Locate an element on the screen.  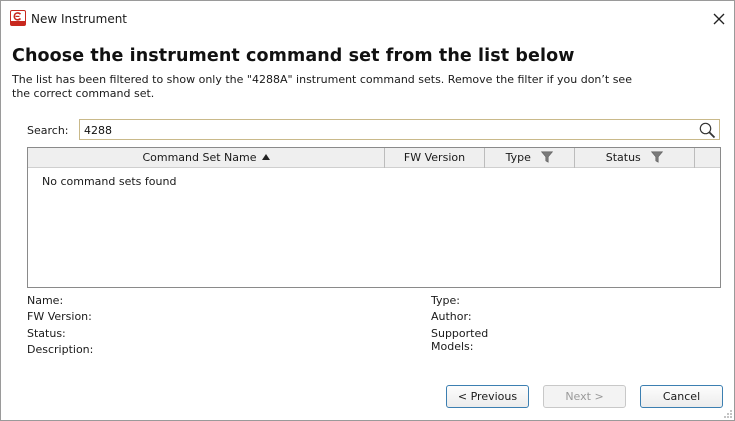
search-box is located at coordinates (399, 129).